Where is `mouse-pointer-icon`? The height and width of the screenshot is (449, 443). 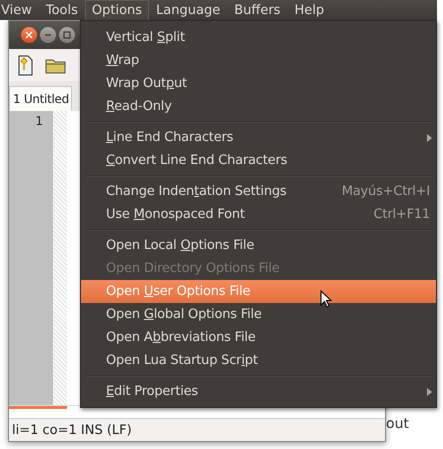 mouse-pointer-icon is located at coordinates (326, 299).